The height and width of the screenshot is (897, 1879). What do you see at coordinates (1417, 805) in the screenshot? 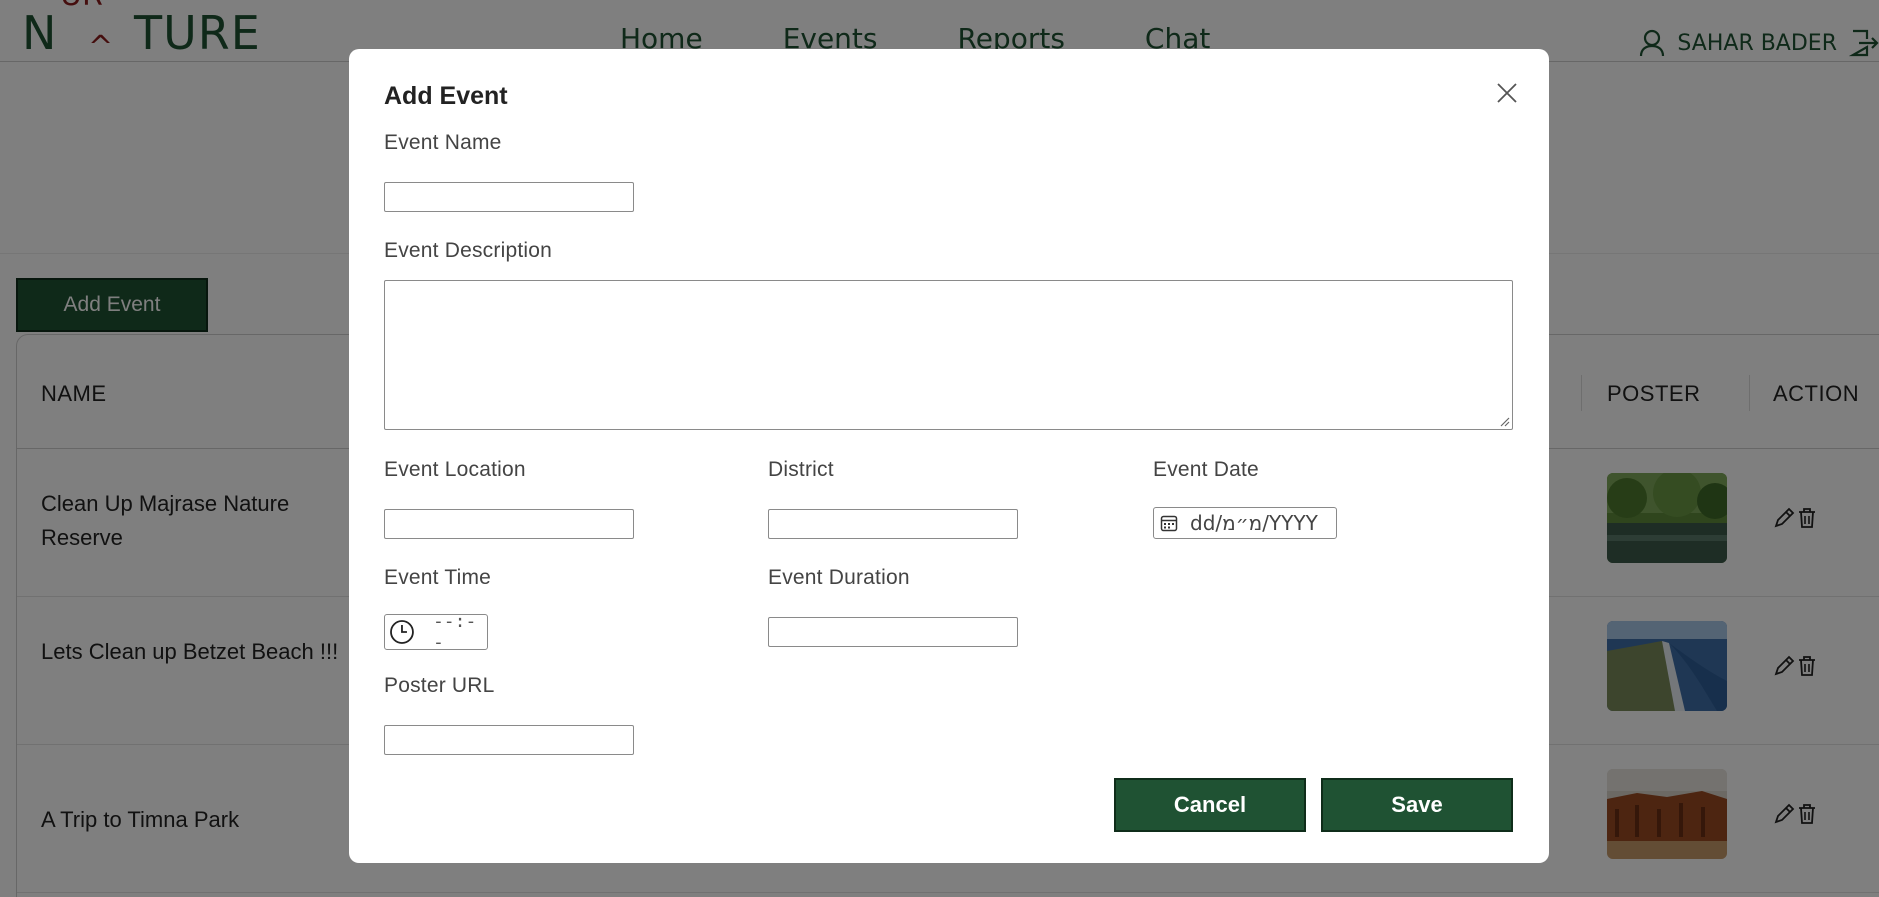
I see `save-button: Save` at bounding box center [1417, 805].